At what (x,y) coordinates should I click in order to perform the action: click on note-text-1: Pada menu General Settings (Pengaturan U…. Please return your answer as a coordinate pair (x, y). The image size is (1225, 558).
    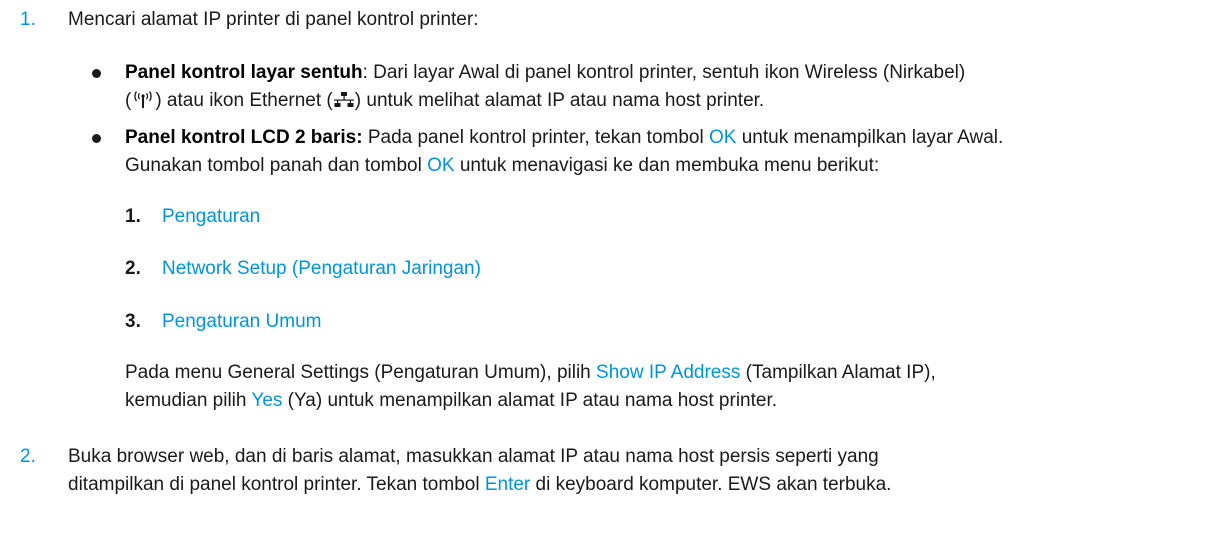
    Looking at the image, I should click on (361, 372).